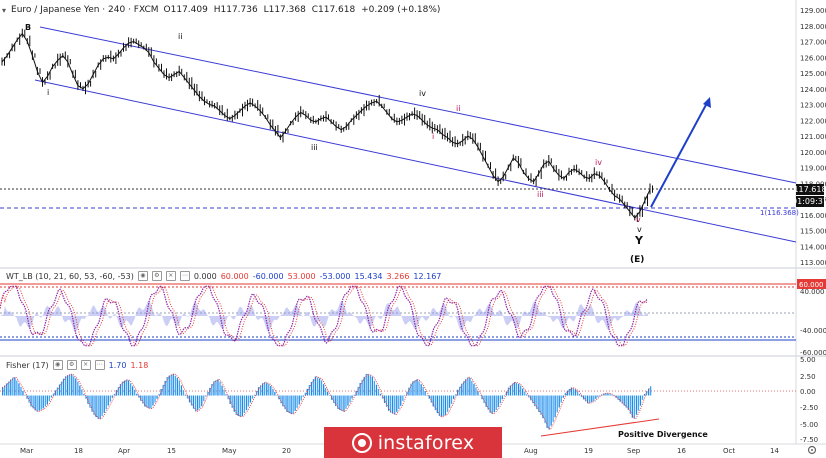 The width and height of the screenshot is (826, 458). What do you see at coordinates (27, 365) in the screenshot?
I see `fisher-title: Fisher (17)` at bounding box center [27, 365].